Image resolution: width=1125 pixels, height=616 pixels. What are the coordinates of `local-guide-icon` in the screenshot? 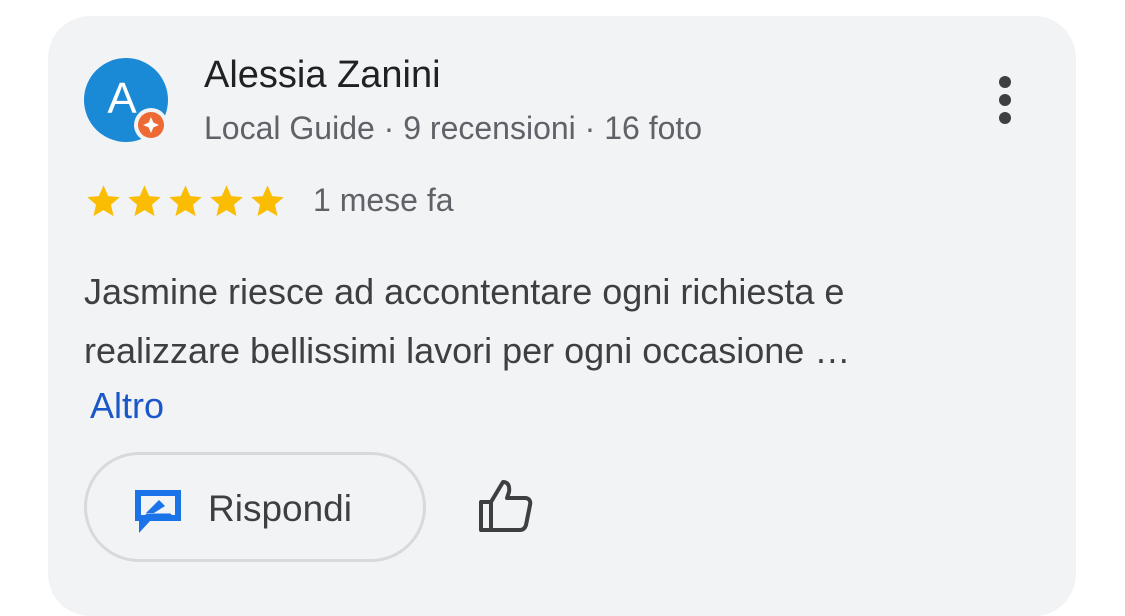 It's located at (151, 125).